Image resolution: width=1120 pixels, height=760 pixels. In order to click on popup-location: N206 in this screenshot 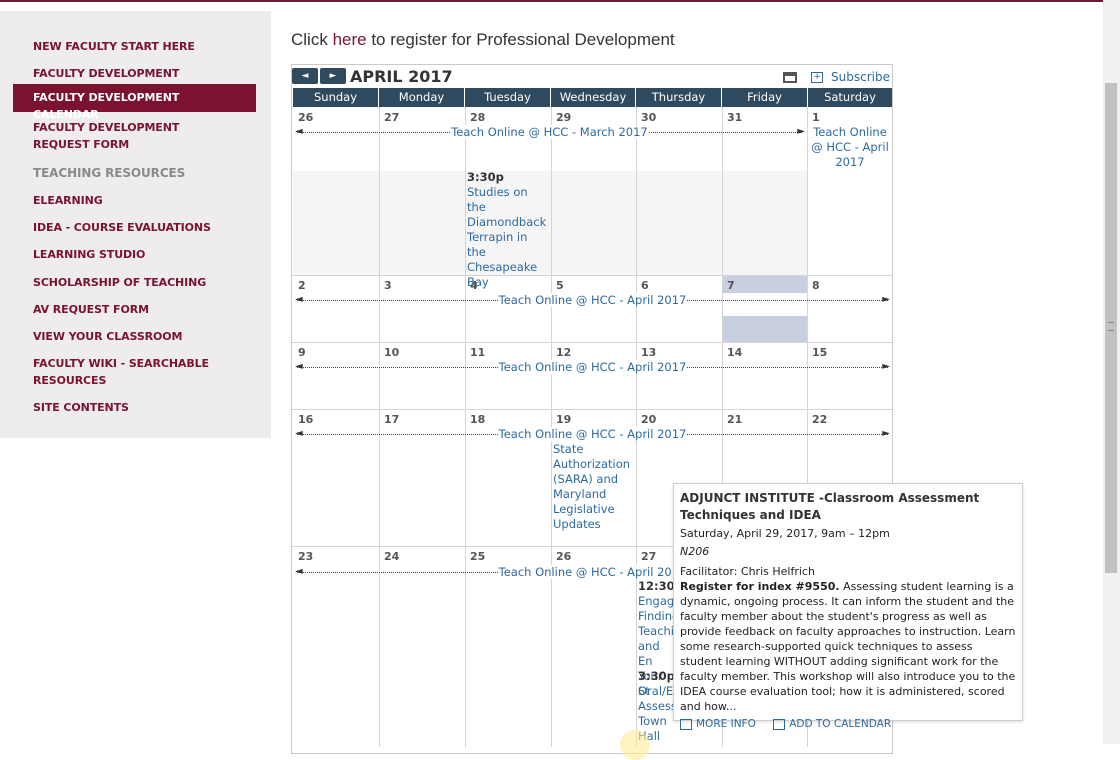, I will do `click(695, 551)`.